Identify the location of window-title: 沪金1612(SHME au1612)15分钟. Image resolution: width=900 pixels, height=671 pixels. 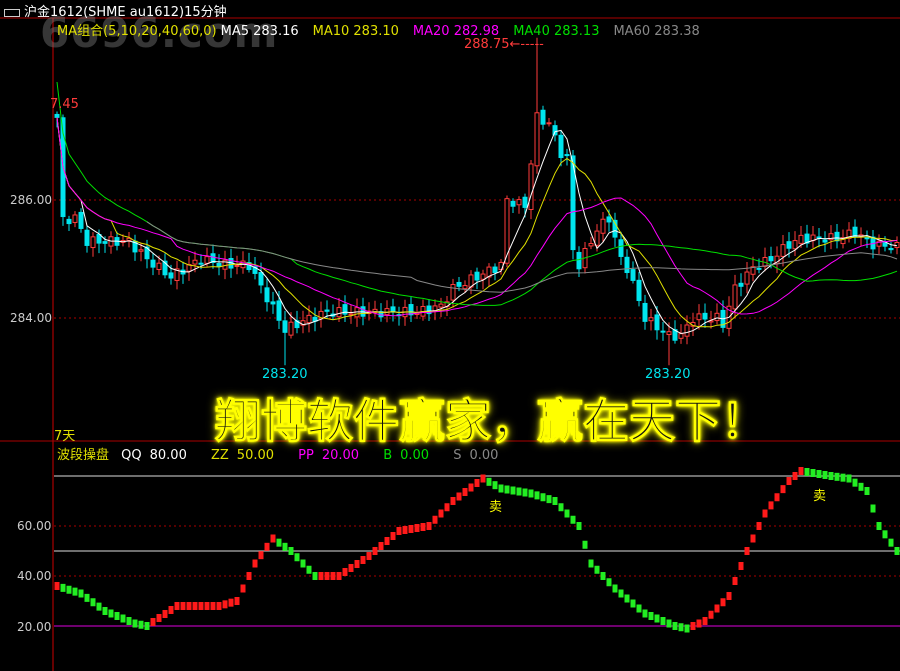
(115, 10).